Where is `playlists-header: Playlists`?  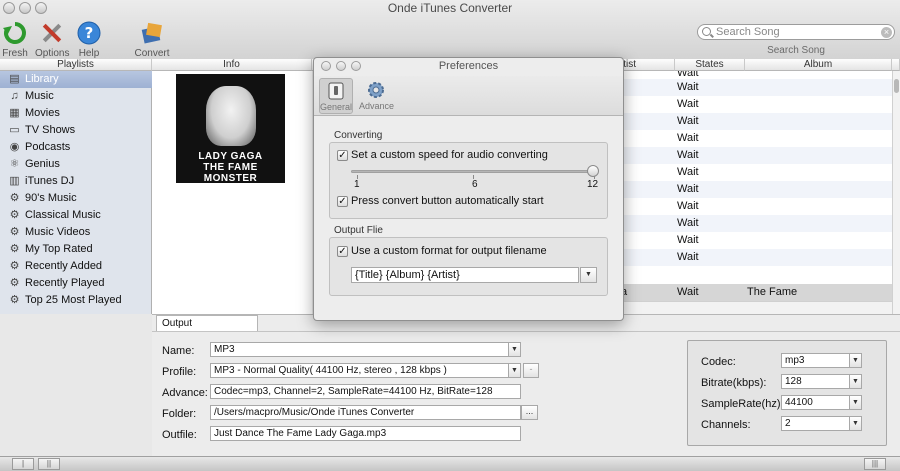
playlists-header: Playlists is located at coordinates (76, 65).